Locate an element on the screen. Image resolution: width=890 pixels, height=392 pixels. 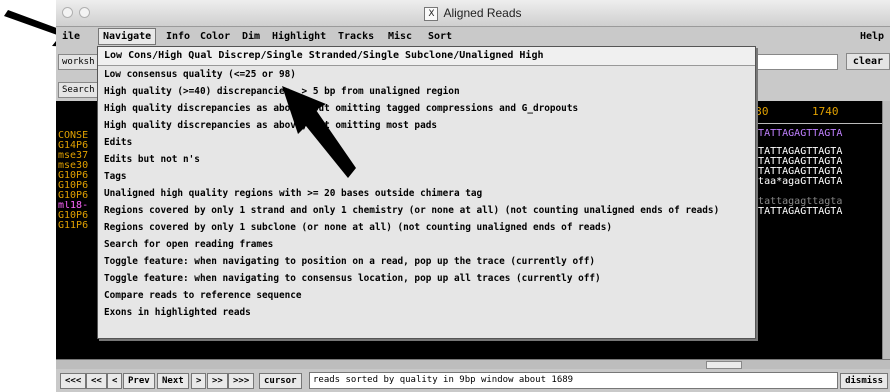
menu-highlight: Highlight is located at coordinates (299, 36).